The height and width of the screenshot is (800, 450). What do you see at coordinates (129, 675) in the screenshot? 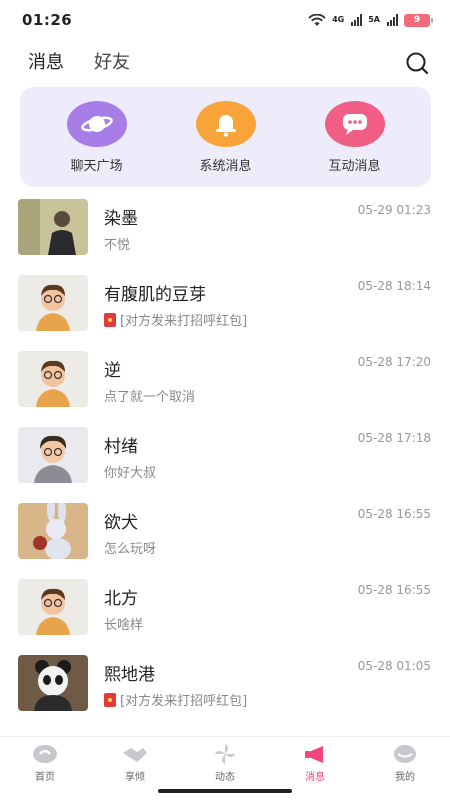
I see `contact-name: 熙地港` at bounding box center [129, 675].